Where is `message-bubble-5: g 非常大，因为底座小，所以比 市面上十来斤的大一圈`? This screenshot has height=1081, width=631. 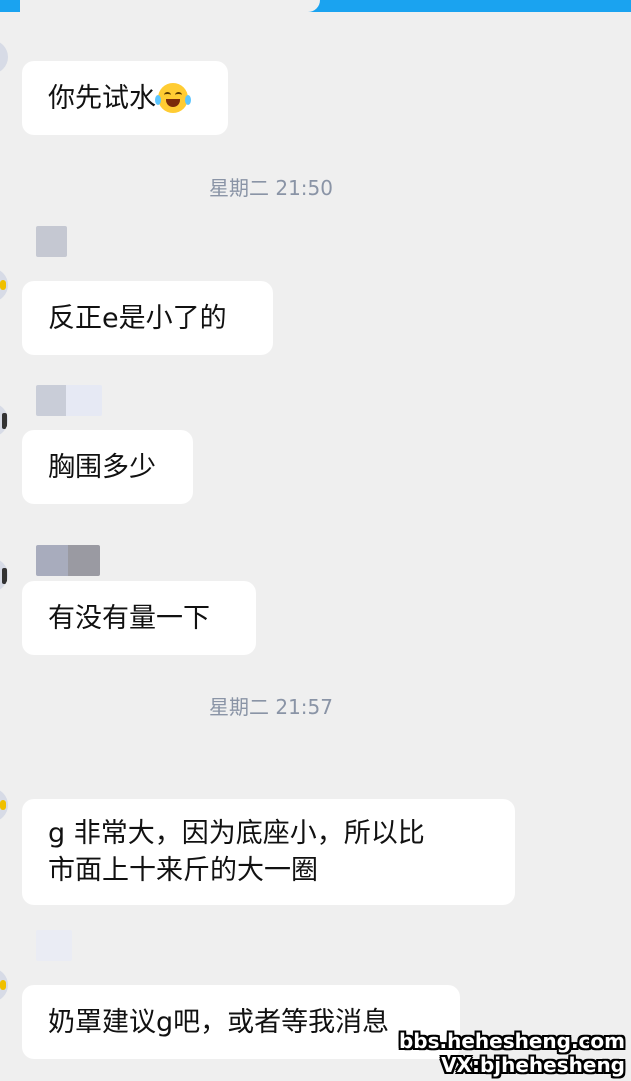 message-bubble-5: g 非常大，因为底座小，所以比 市面上十来斤的大一圈 is located at coordinates (268, 852).